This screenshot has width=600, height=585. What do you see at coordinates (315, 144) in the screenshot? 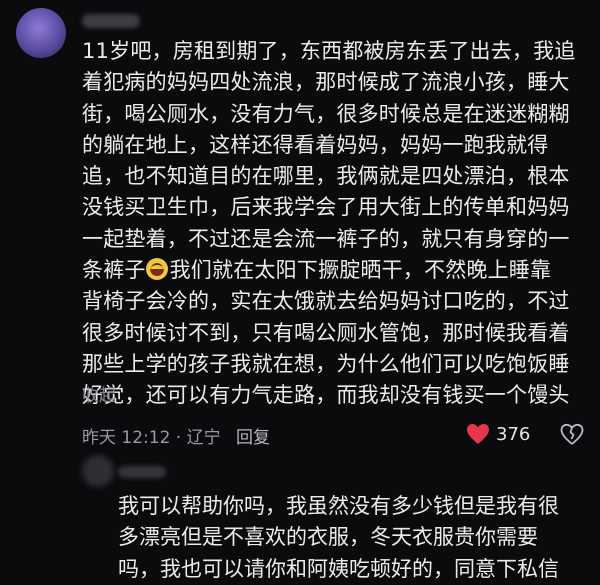
I see `comment-line: 的躺在地上，这样还得看着妈妈，妈妈一跑我就得` at bounding box center [315, 144].